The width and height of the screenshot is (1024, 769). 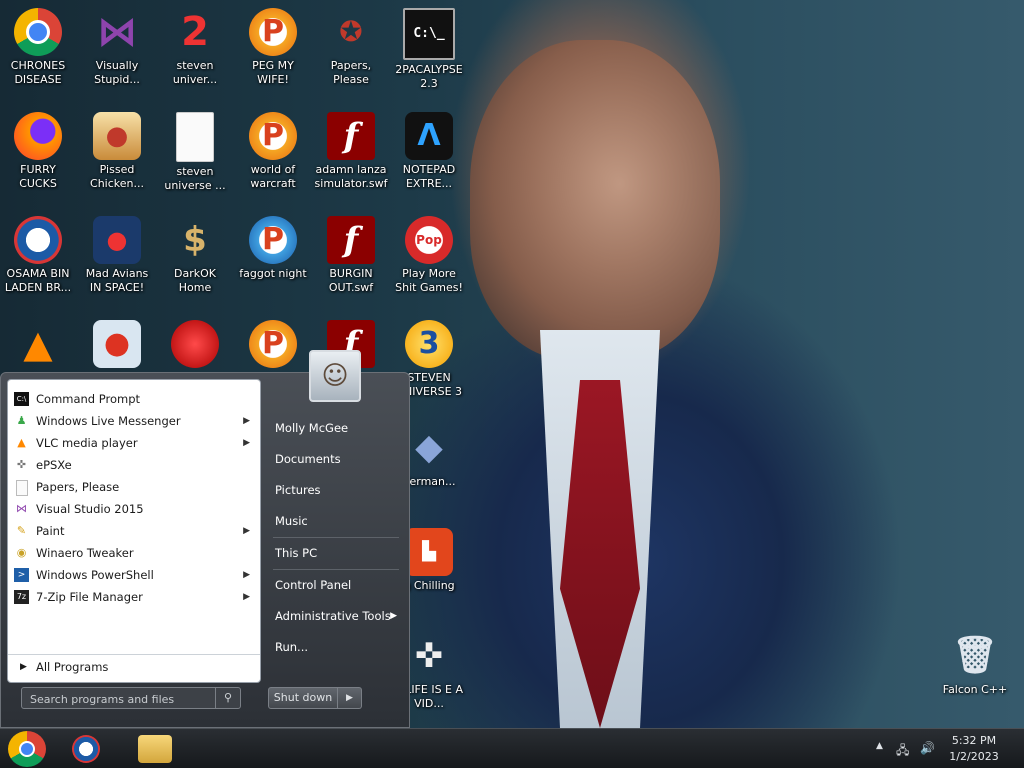 What do you see at coordinates (336, 459) in the screenshot?
I see `place-documents: Documents` at bounding box center [336, 459].